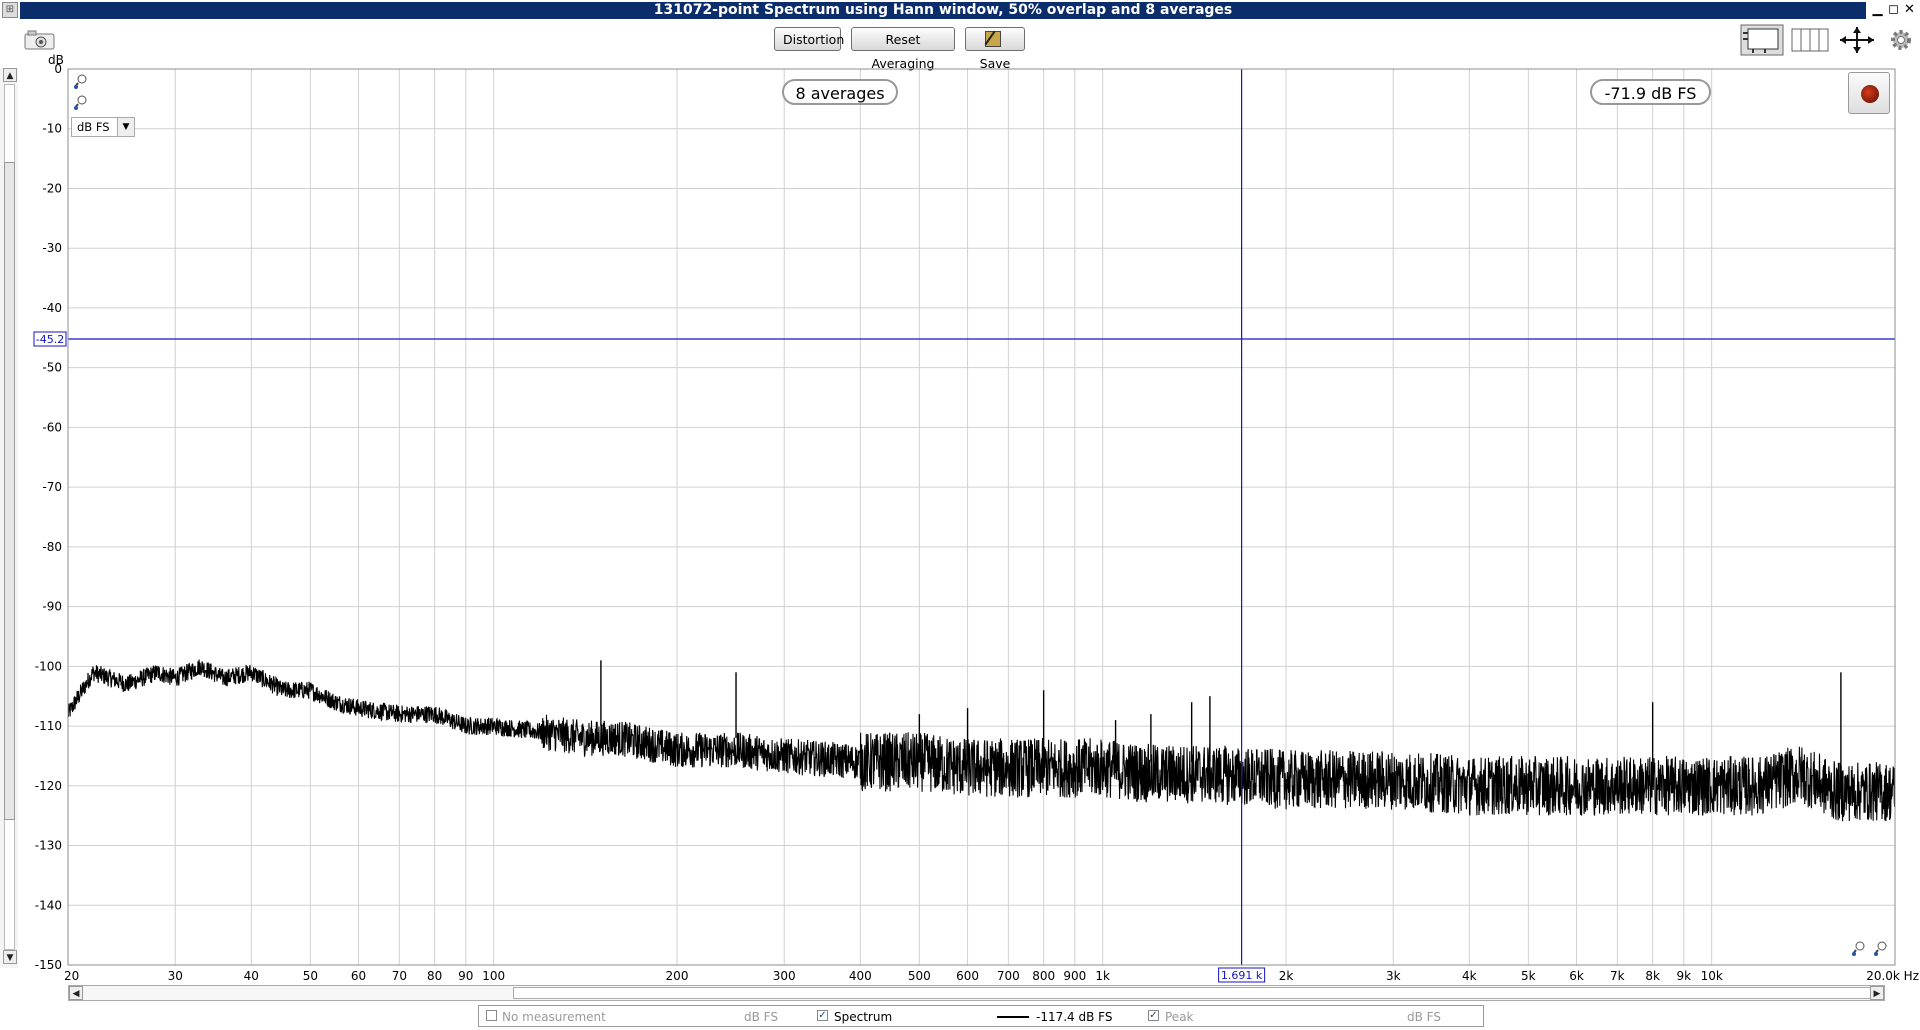 The image size is (1920, 1030). Describe the element at coordinates (860, 976) in the screenshot. I see `x-tick-label: 400` at that location.